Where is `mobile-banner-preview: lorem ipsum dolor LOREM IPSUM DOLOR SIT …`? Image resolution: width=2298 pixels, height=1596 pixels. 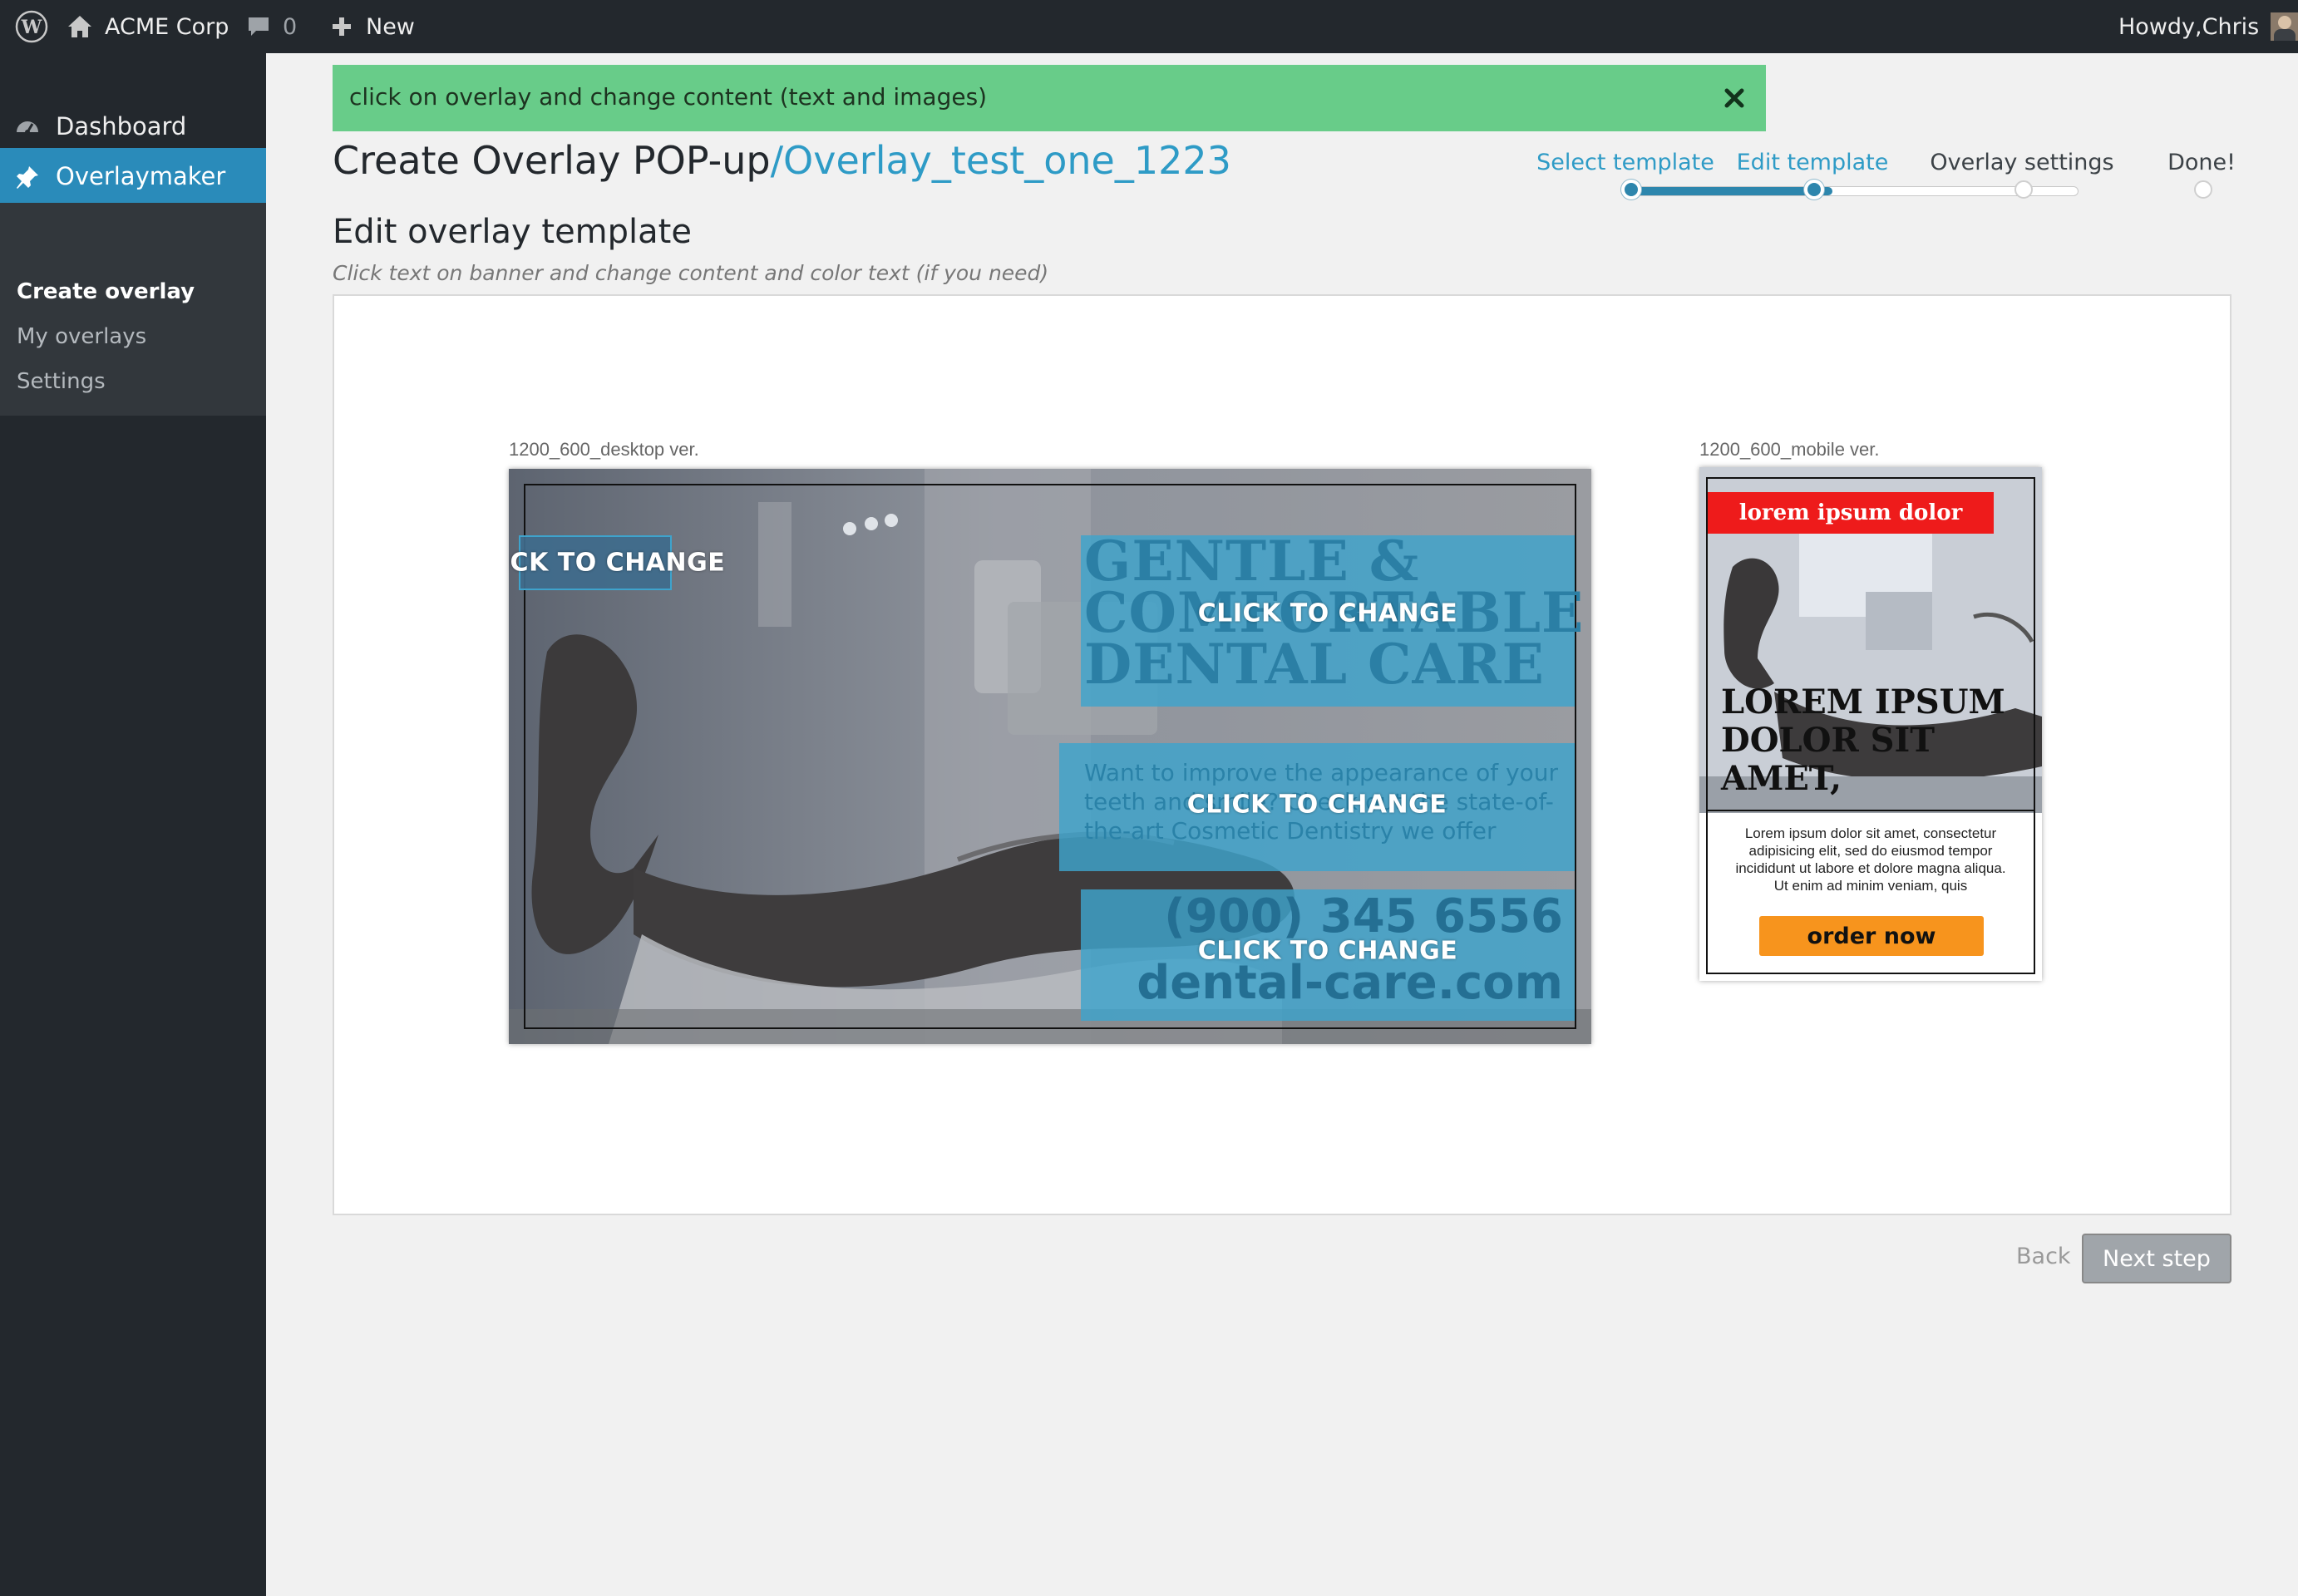 mobile-banner-preview: lorem ipsum dolor LOREM IPSUM DOLOR SIT … is located at coordinates (1871, 724).